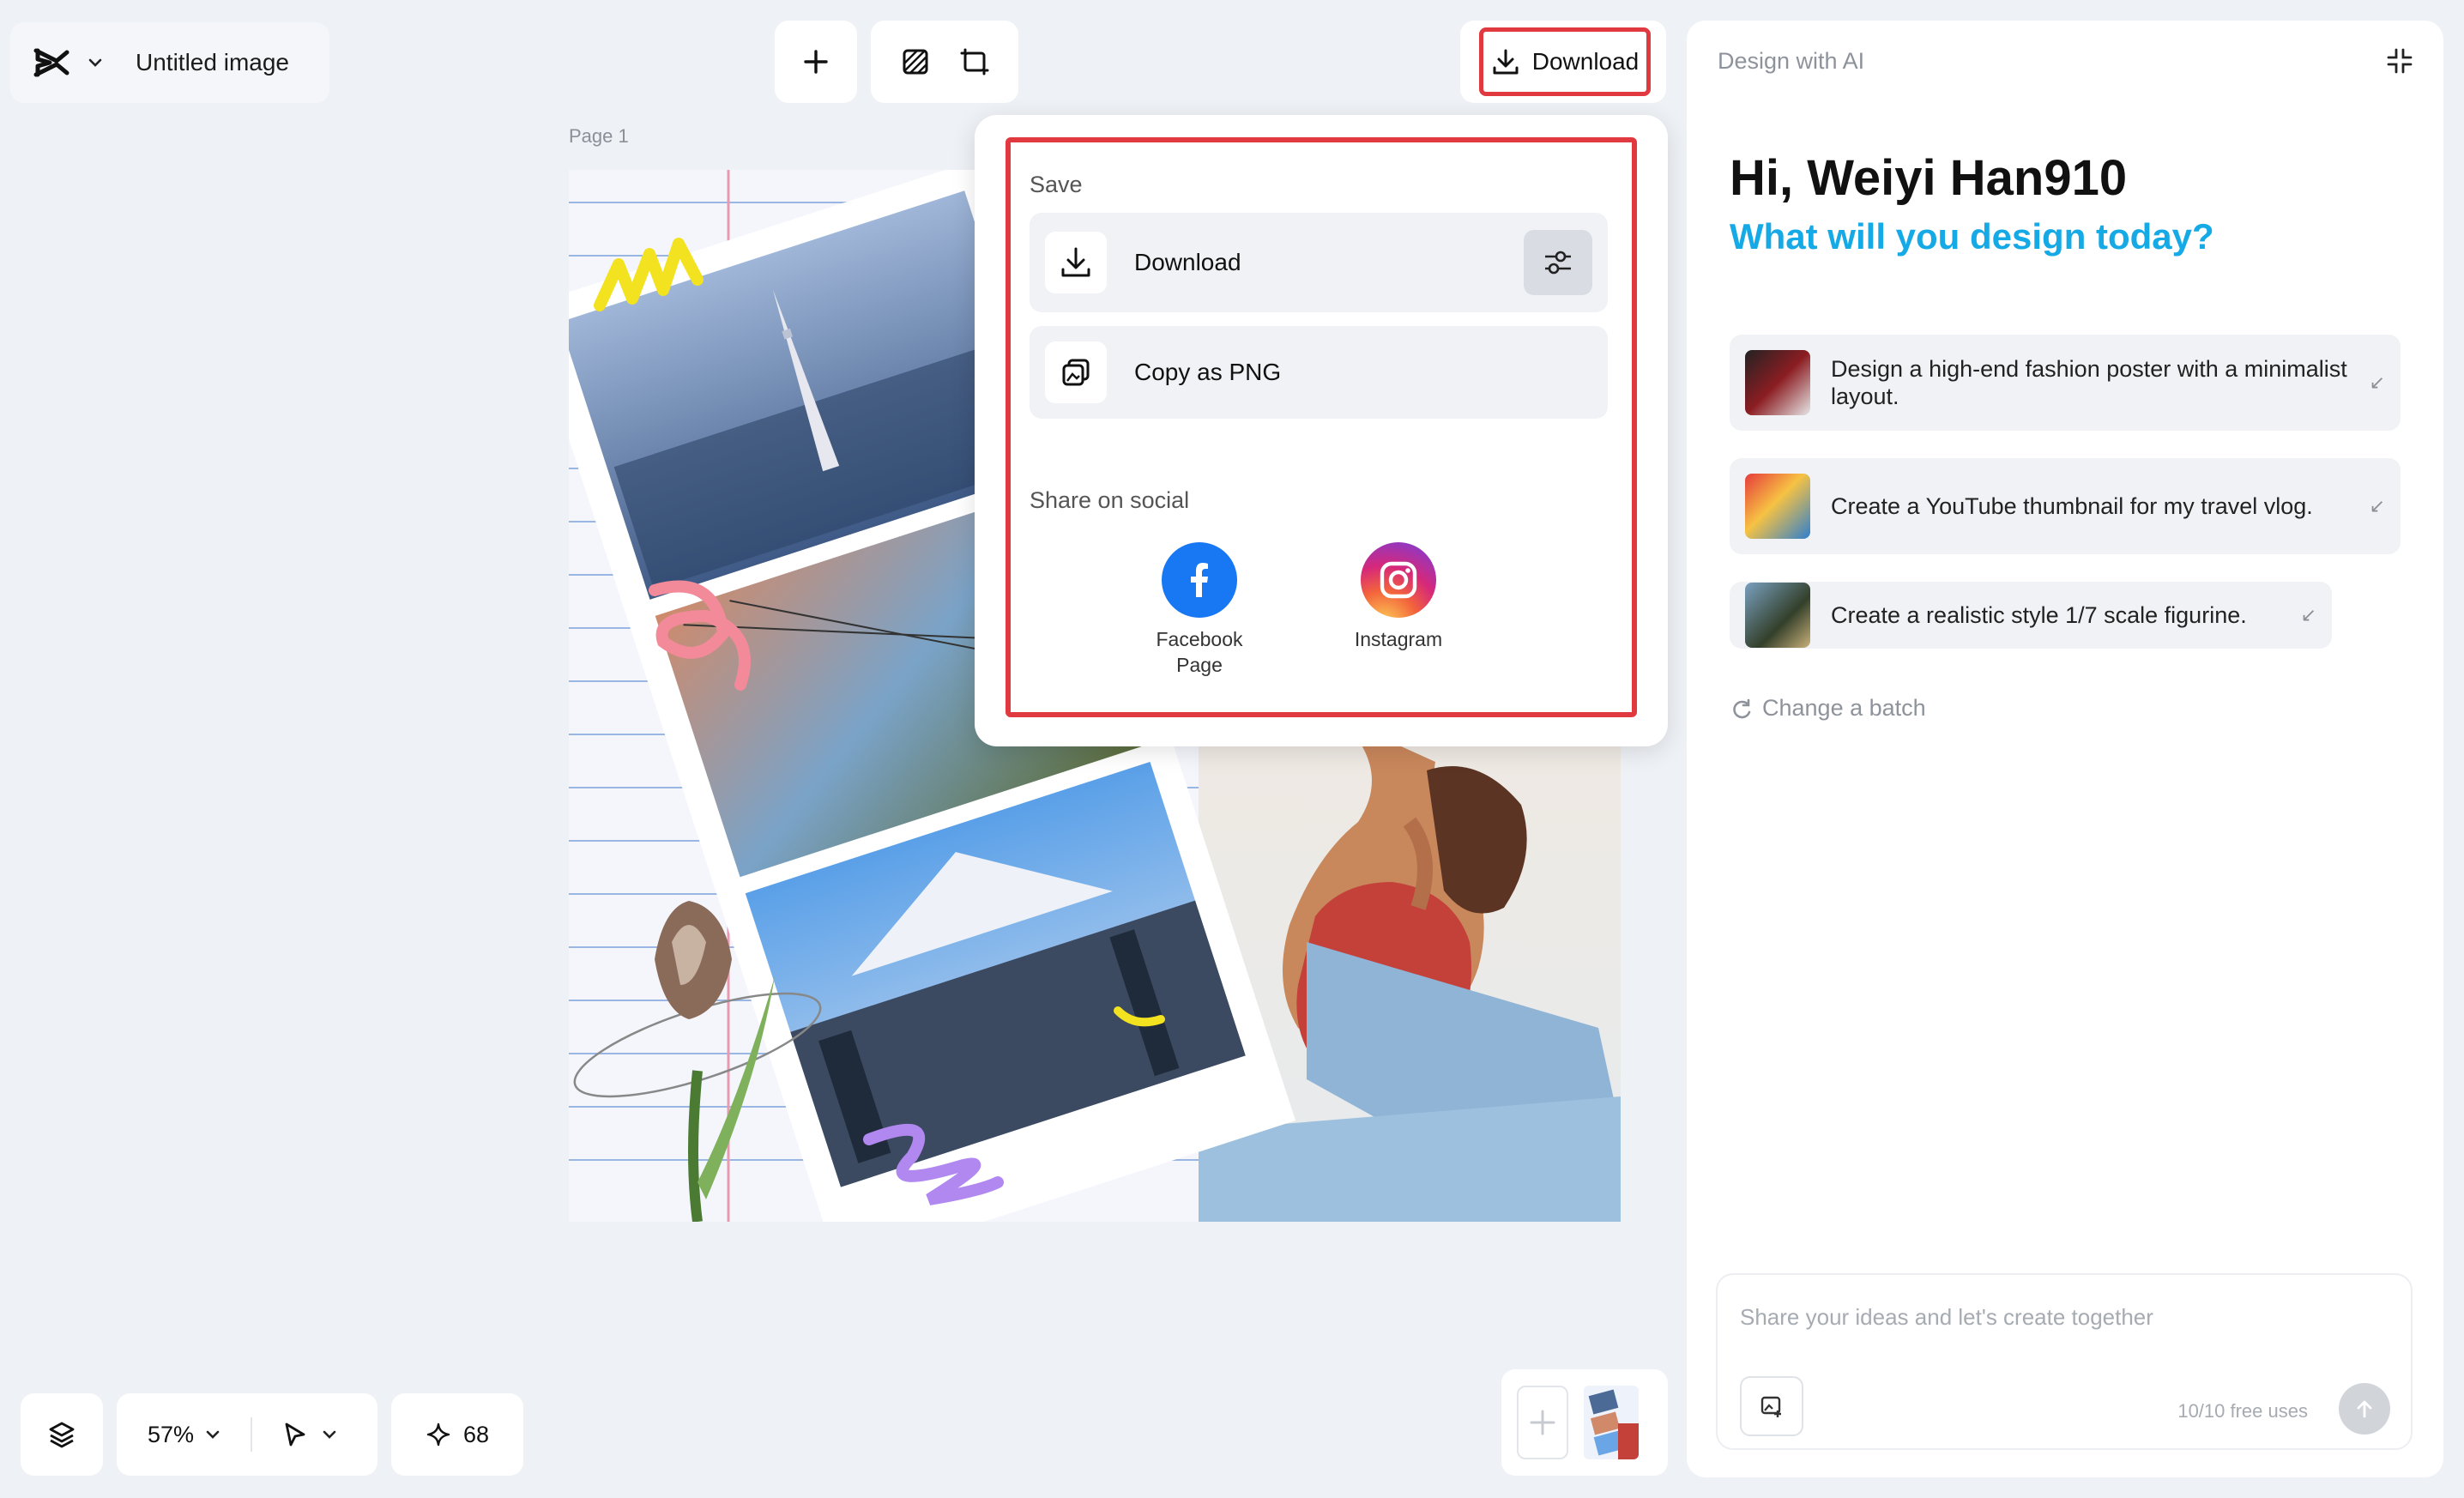 This screenshot has height=1498, width=2464. What do you see at coordinates (1199, 652) in the screenshot?
I see `facebook-label: Facebook Page` at bounding box center [1199, 652].